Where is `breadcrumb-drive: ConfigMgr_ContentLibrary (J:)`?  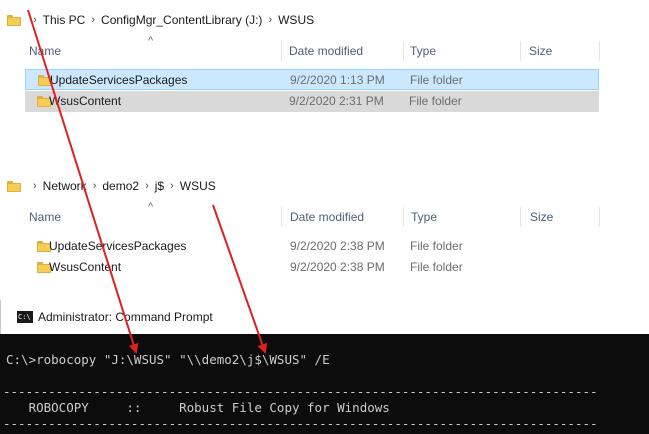 breadcrumb-drive: ConfigMgr_ContentLibrary (J:) is located at coordinates (181, 20).